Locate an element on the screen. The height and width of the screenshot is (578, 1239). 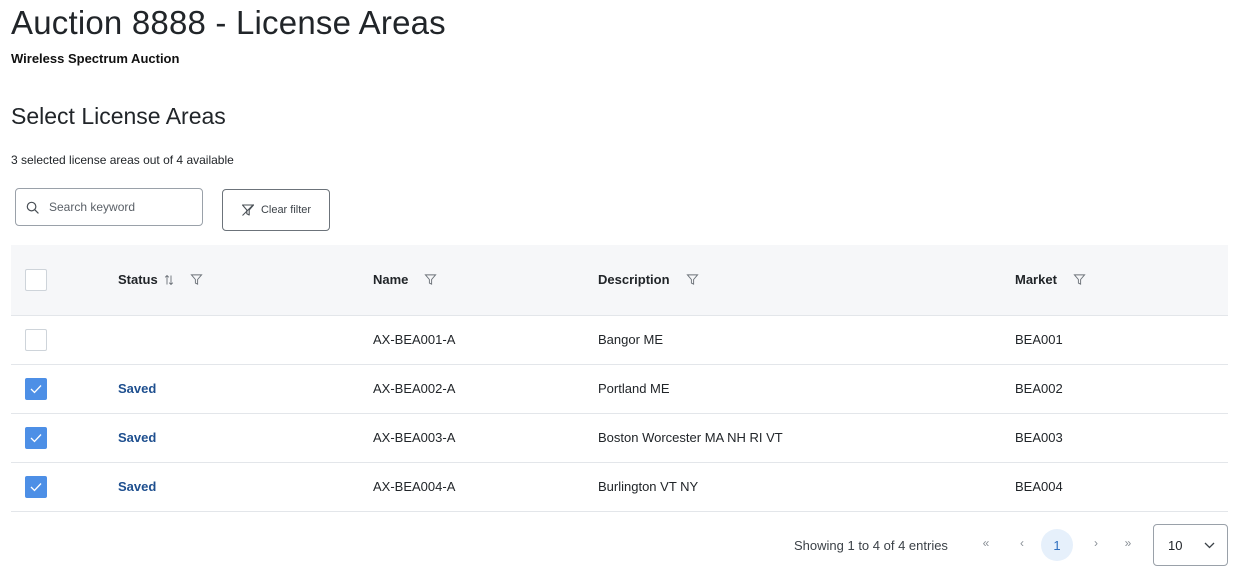
market-cell: BEA001 is located at coordinates (1039, 339).